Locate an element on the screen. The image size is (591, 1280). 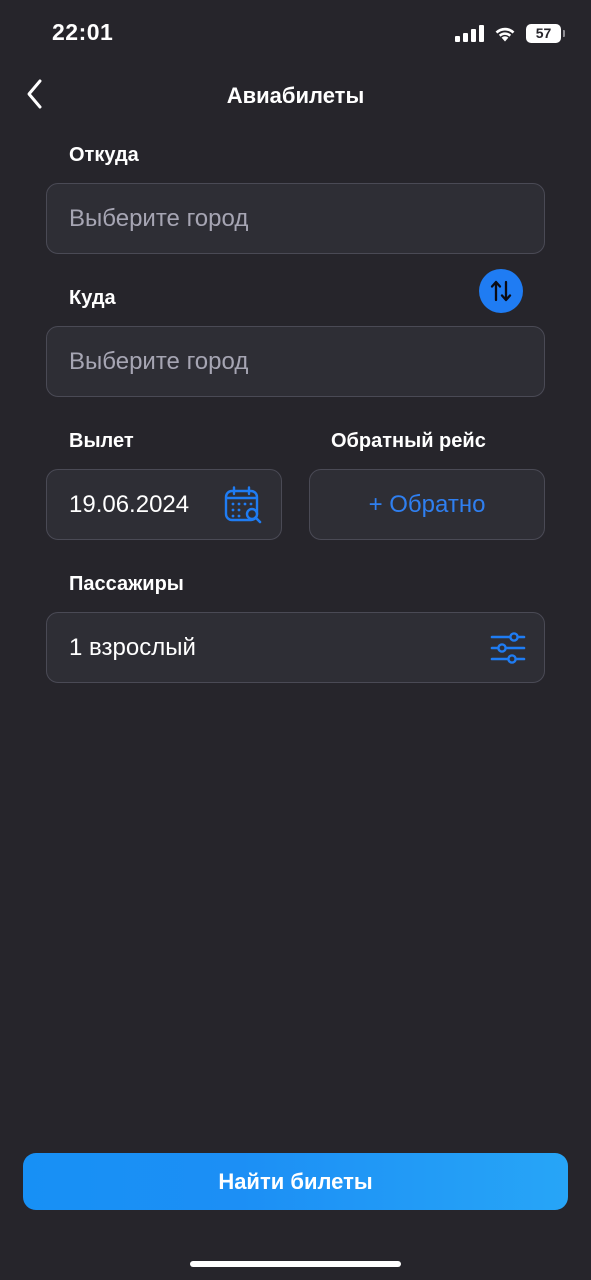
home-indicator is located at coordinates (295, 1264).